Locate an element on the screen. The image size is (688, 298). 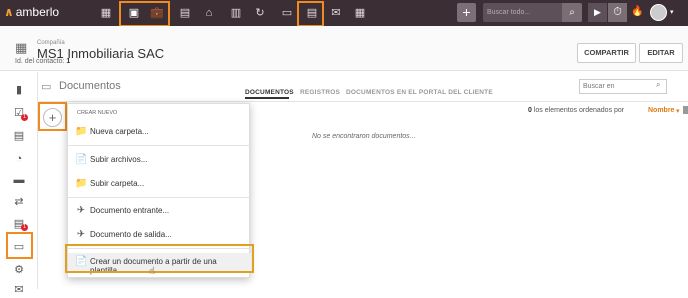
mouse-cursor-icon: ☝ is located at coordinates (152, 271).